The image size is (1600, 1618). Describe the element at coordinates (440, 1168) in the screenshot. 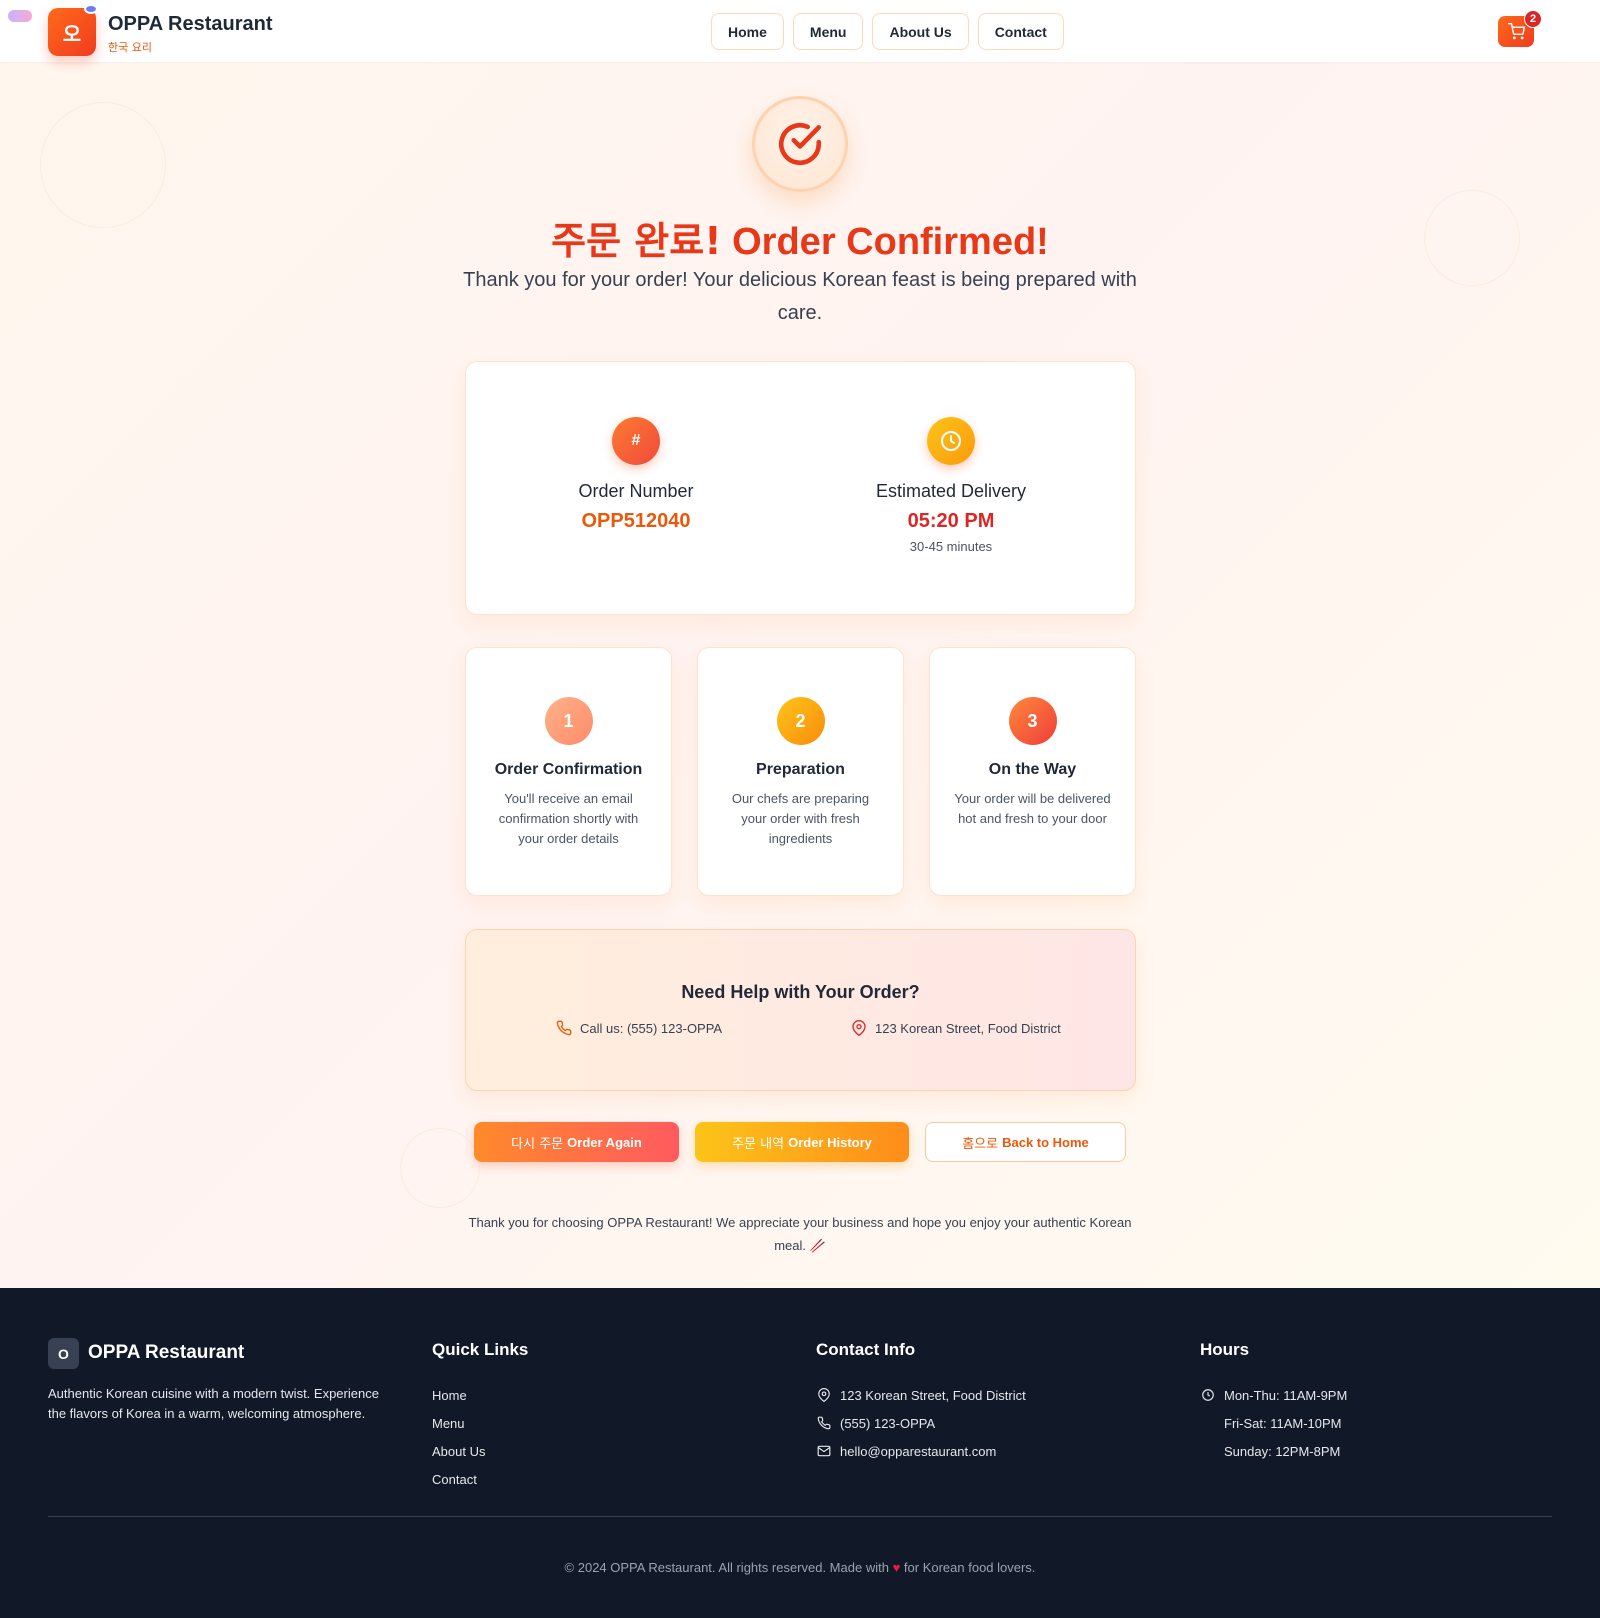

I see `background-circle` at that location.